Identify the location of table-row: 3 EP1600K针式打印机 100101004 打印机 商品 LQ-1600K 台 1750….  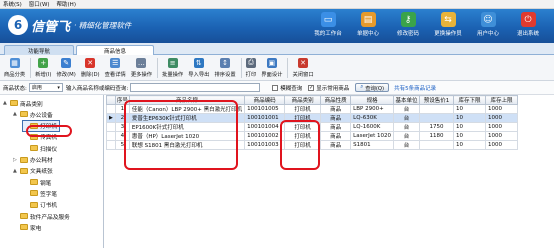
(312, 127).